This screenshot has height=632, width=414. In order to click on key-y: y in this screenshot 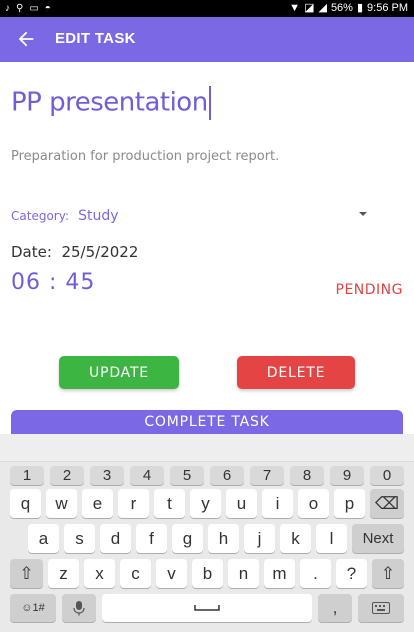, I will do `click(205, 503)`.